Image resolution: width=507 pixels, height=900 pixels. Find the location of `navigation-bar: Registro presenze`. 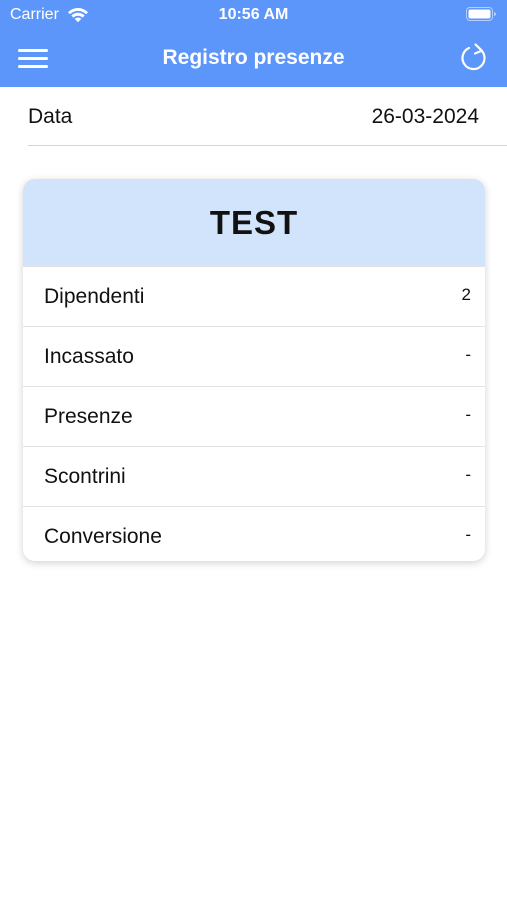

navigation-bar: Registro presenze is located at coordinates (253, 58).